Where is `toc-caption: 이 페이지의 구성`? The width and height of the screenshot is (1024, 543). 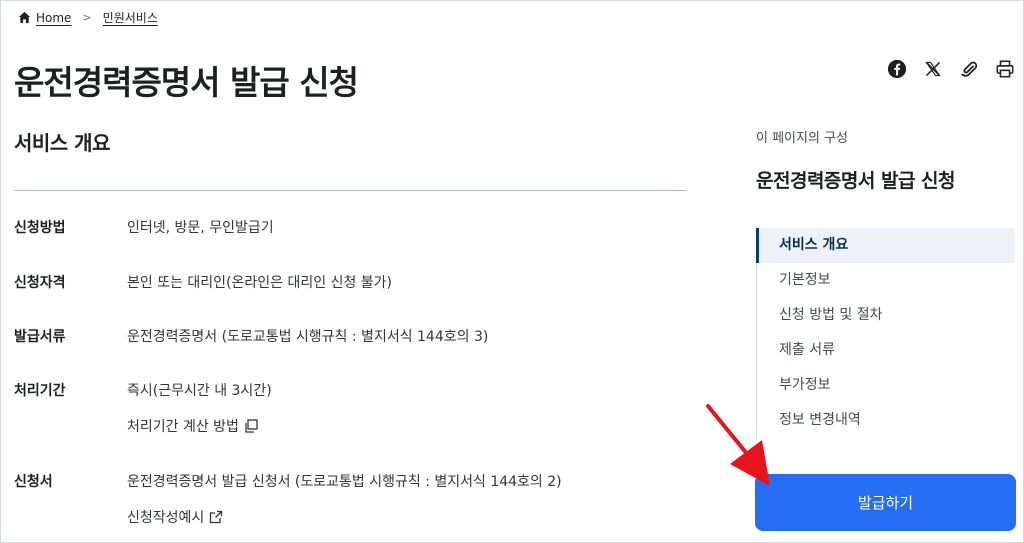 toc-caption: 이 페이지의 구성 is located at coordinates (802, 138).